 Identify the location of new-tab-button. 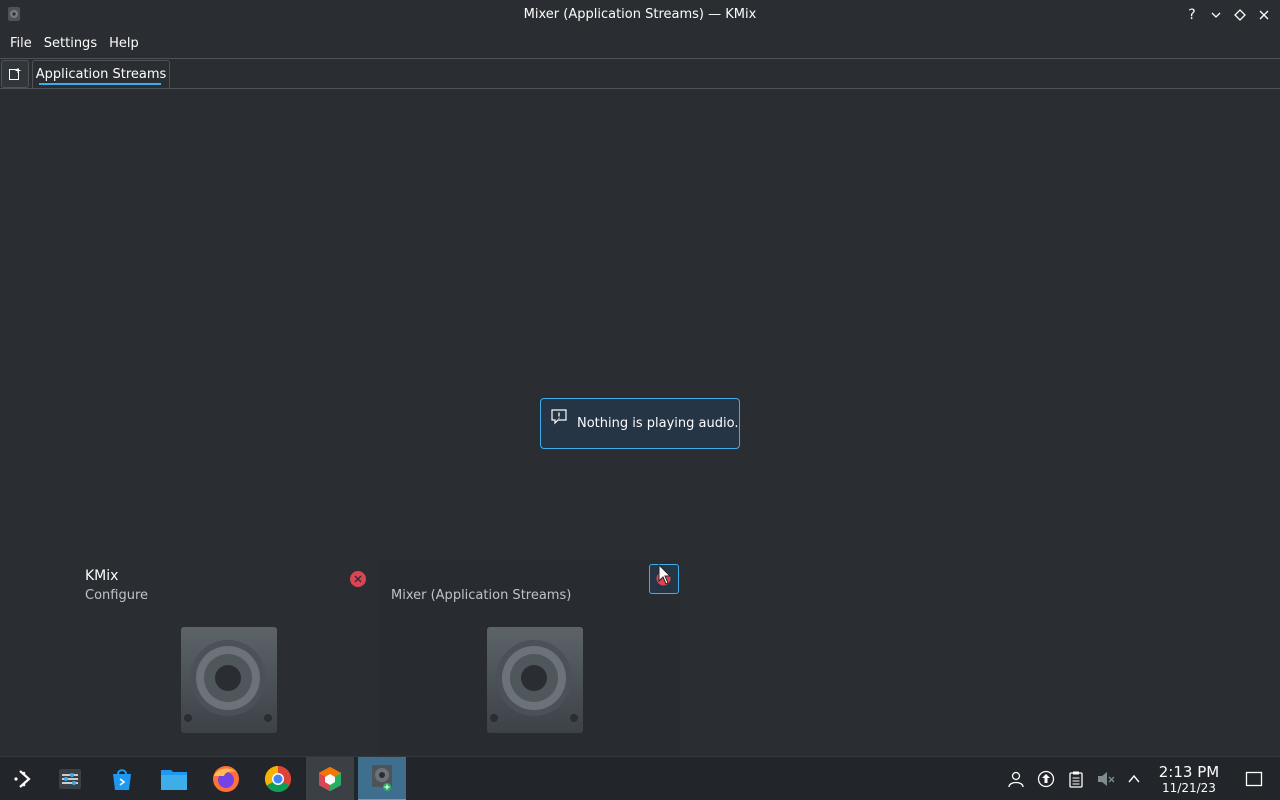
(15, 74).